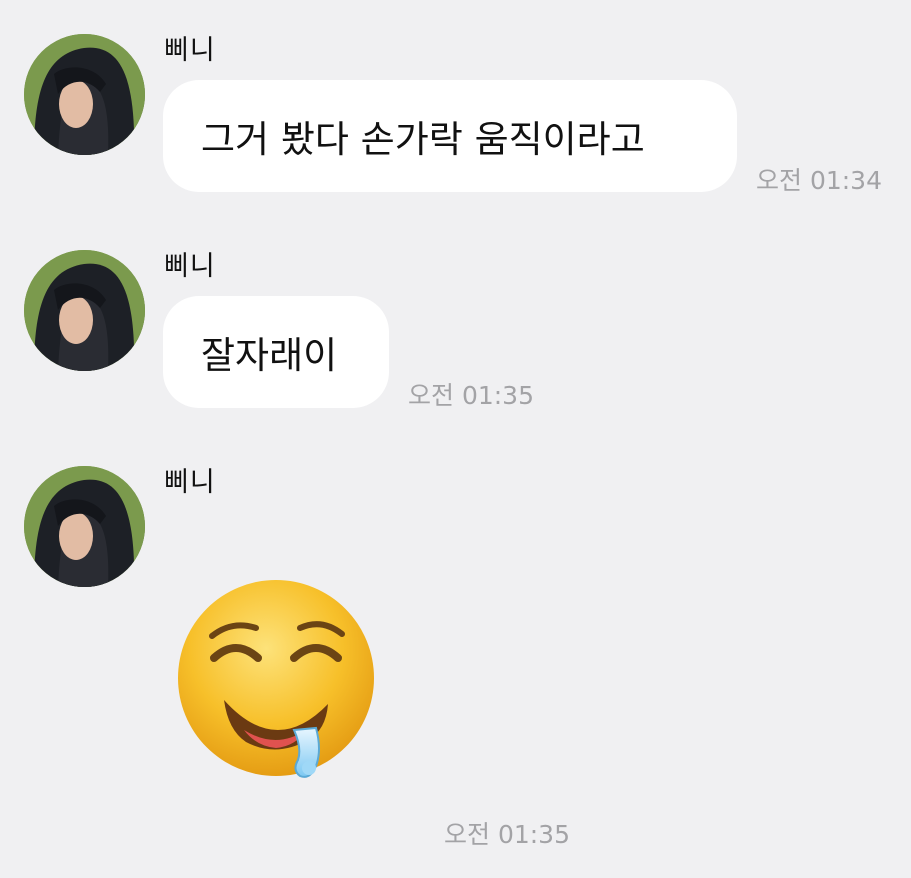  I want to click on message-text: 그거 봤다 손가락 움직이라고, so click(423, 139).